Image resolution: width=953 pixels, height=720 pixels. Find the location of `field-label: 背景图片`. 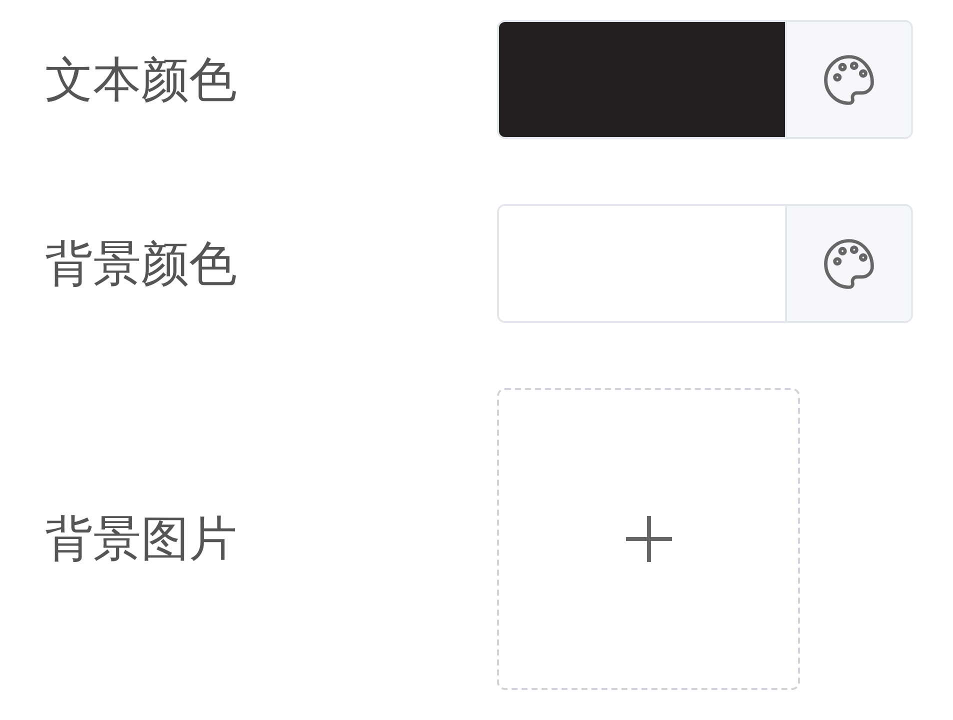

field-label: 背景图片 is located at coordinates (141, 539).